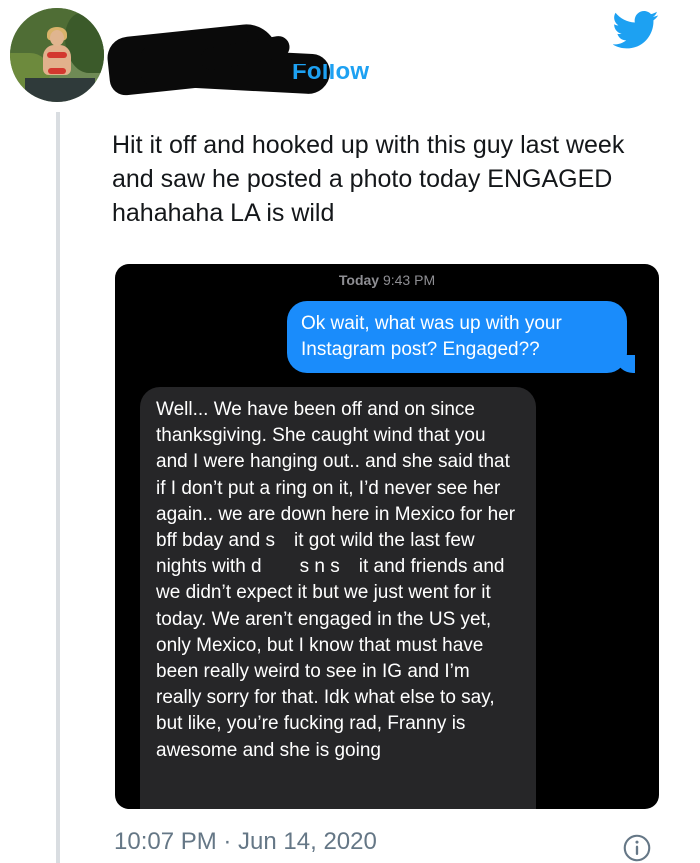  What do you see at coordinates (409, 280) in the screenshot?
I see `timestamp-time: 9:43 PM` at bounding box center [409, 280].